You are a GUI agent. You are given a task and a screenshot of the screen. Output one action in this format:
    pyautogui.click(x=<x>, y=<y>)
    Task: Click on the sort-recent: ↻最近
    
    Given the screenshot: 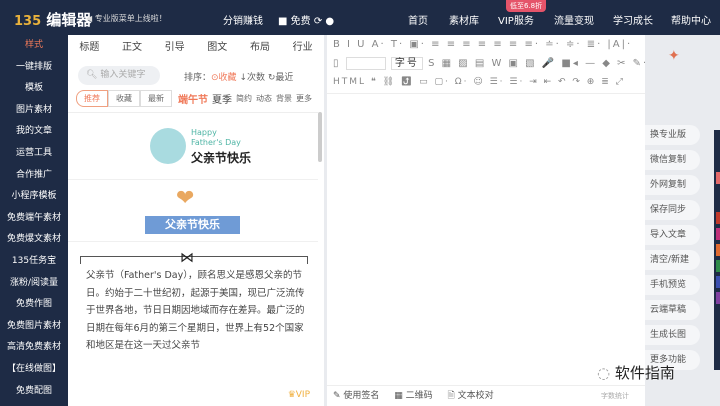 What is the action you would take?
    pyautogui.click(x=281, y=78)
    